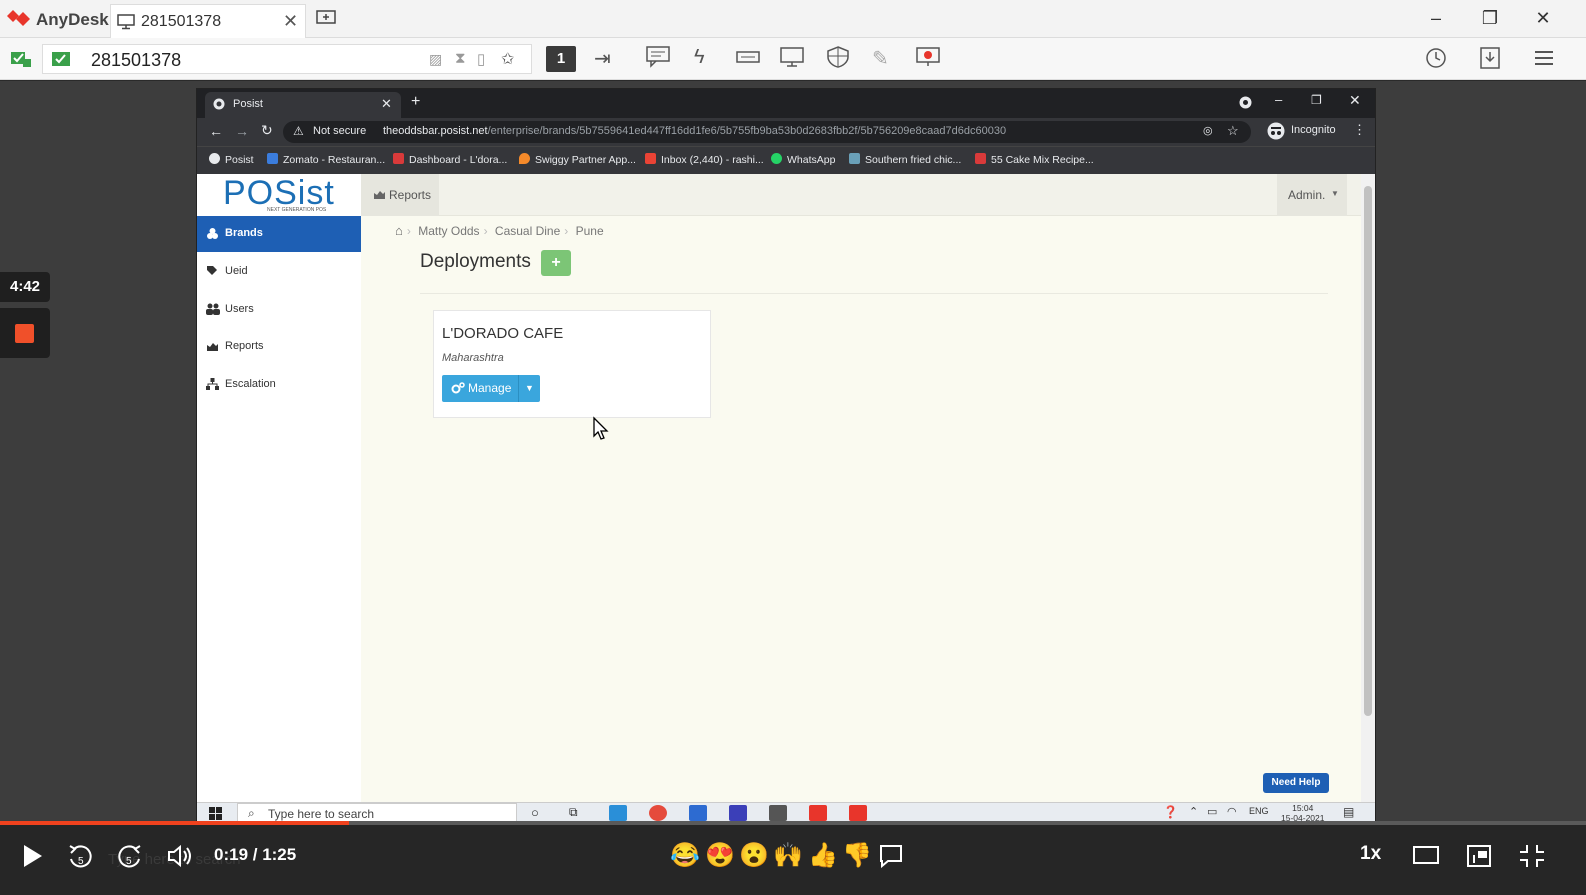  What do you see at coordinates (287, 59) in the screenshot?
I see `anydesk-address-bar: 281501378 ▨ ⧗ ▯ ✩` at bounding box center [287, 59].